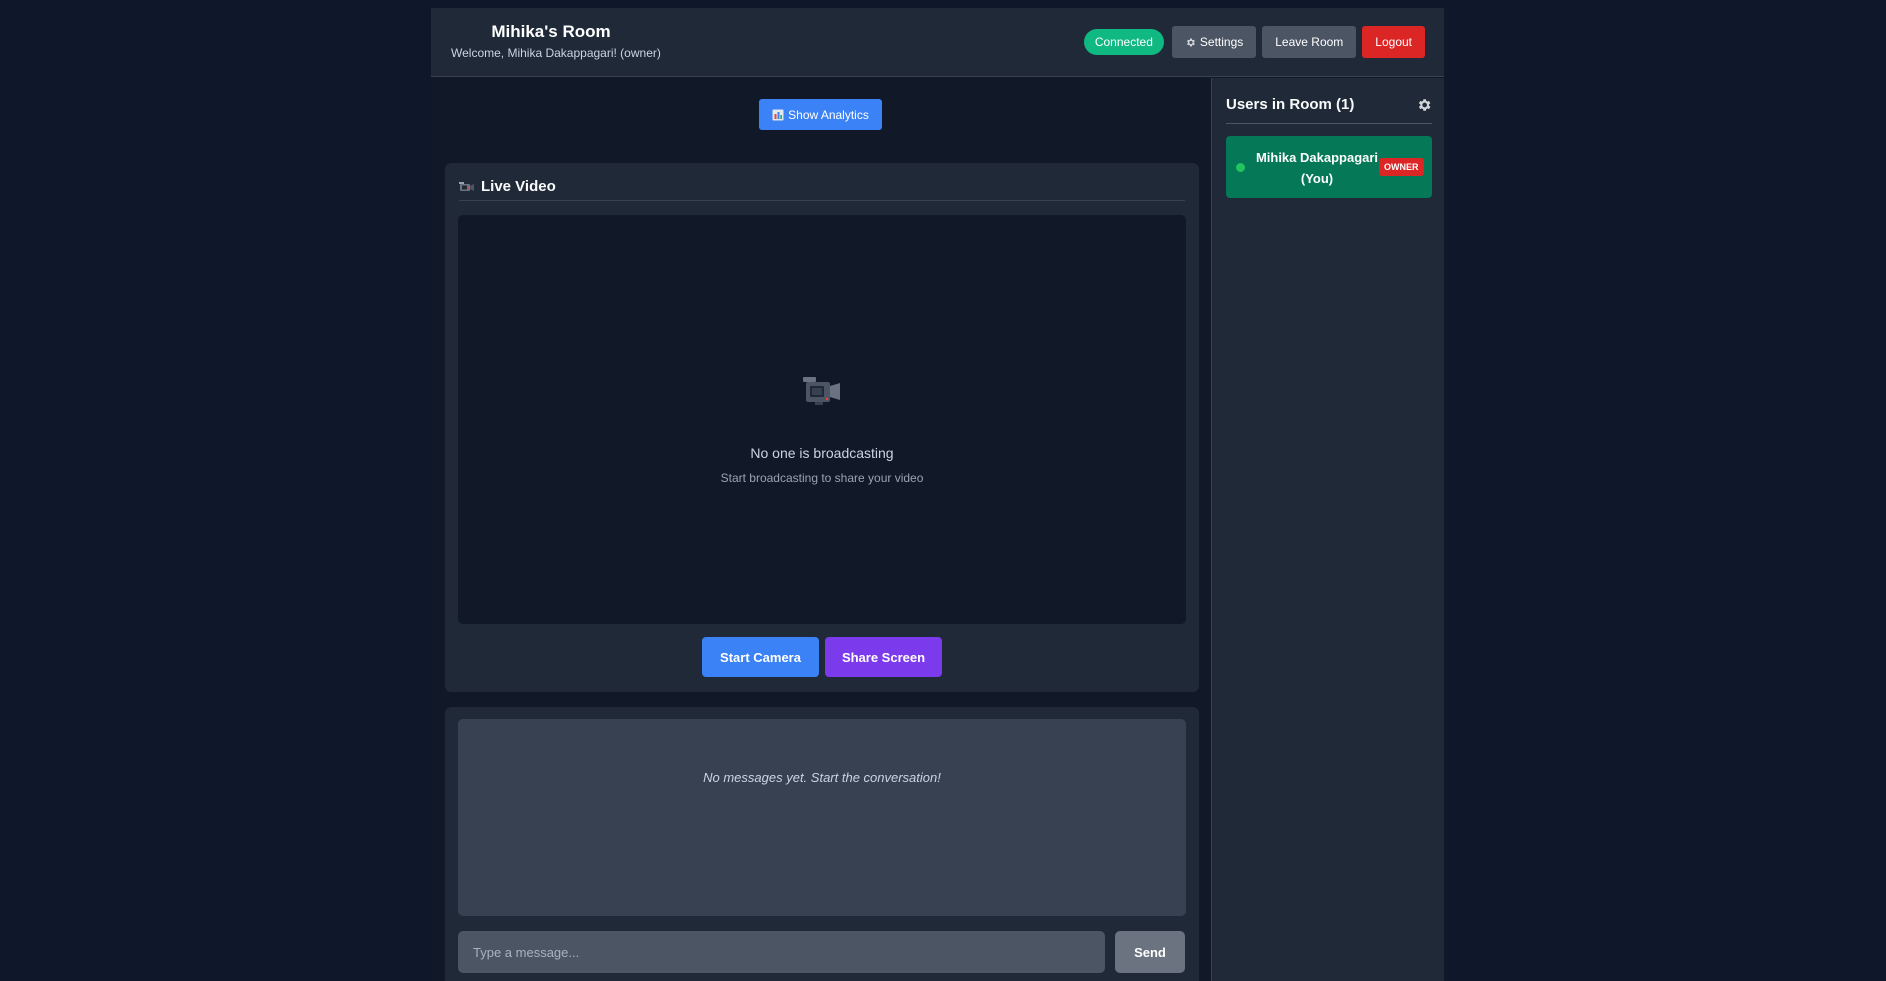 The image size is (1886, 981). I want to click on online-status-dot, so click(1240, 167).